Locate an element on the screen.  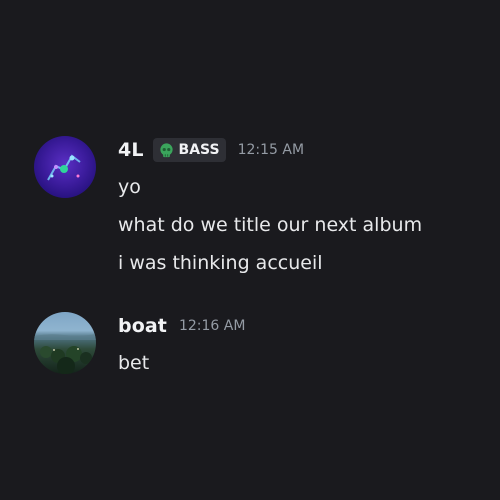
message-line-1: bet is located at coordinates (134, 363).